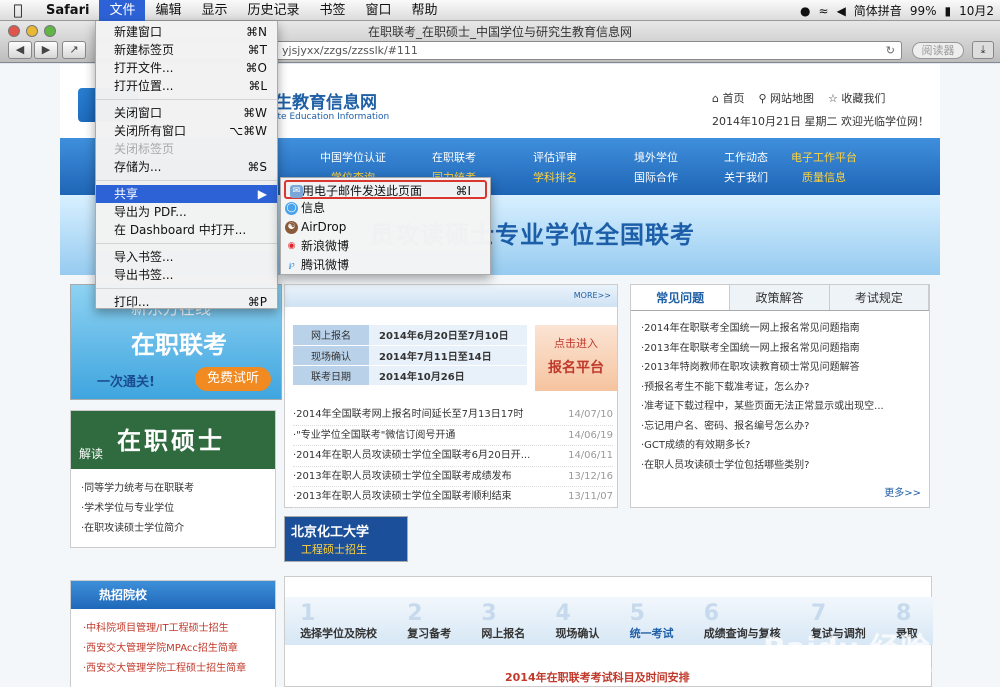 The height and width of the screenshot is (687, 1000). What do you see at coordinates (938, 50) in the screenshot?
I see `reader-button: 阅读器` at bounding box center [938, 50].